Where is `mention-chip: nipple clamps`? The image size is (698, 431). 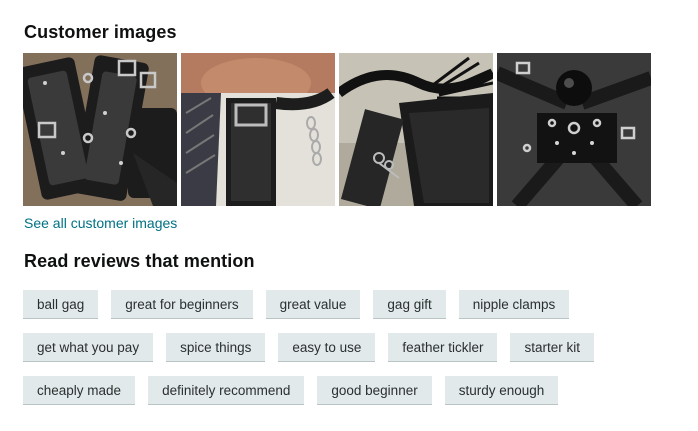 mention-chip: nipple clamps is located at coordinates (514, 304).